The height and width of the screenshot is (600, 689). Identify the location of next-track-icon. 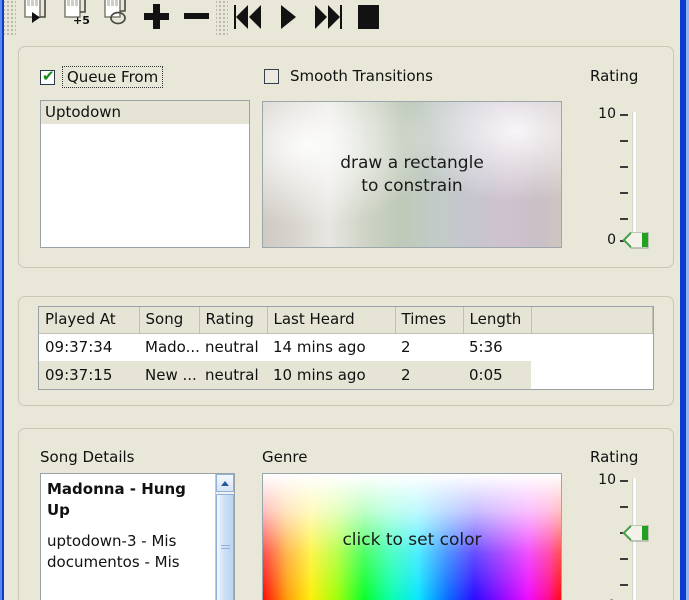
(328, 18).